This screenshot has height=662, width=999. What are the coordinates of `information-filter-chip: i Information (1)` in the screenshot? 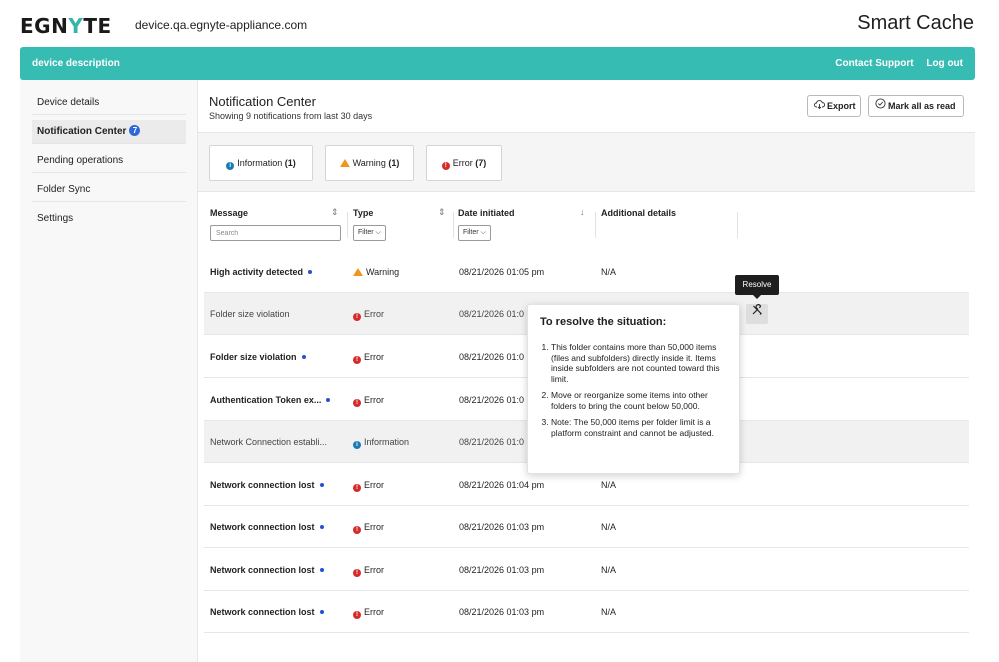 It's located at (261, 163).